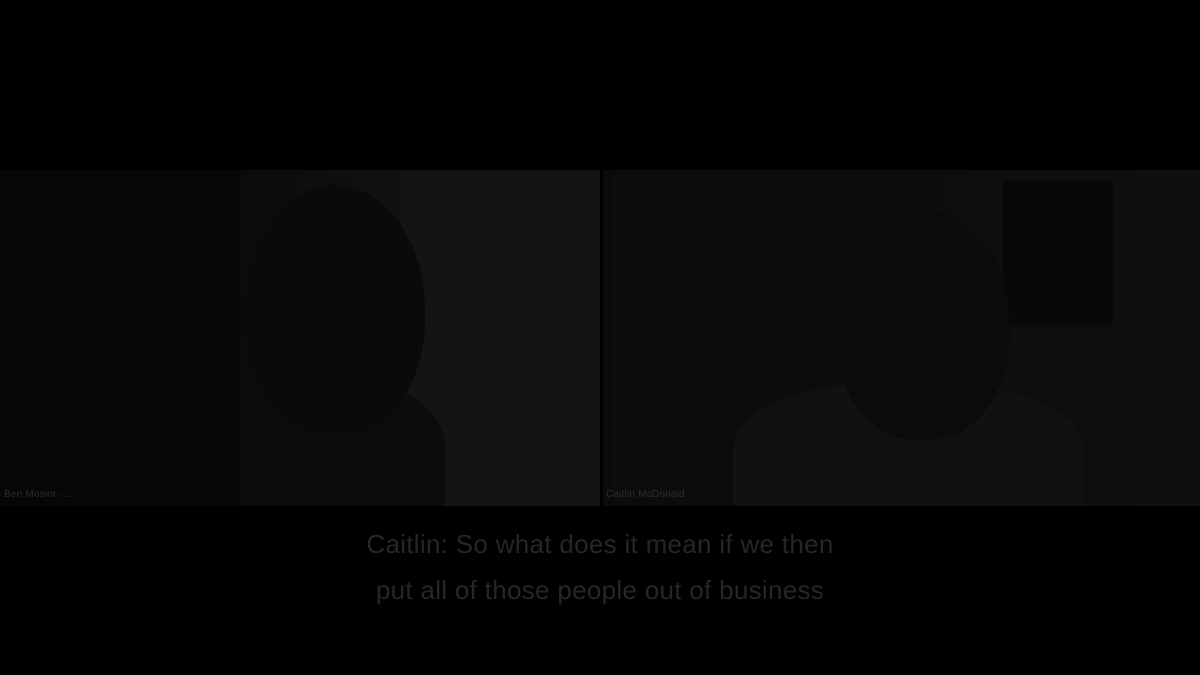  I want to click on caption-line: Caitlin: So what does it mean if we then, so click(600, 544).